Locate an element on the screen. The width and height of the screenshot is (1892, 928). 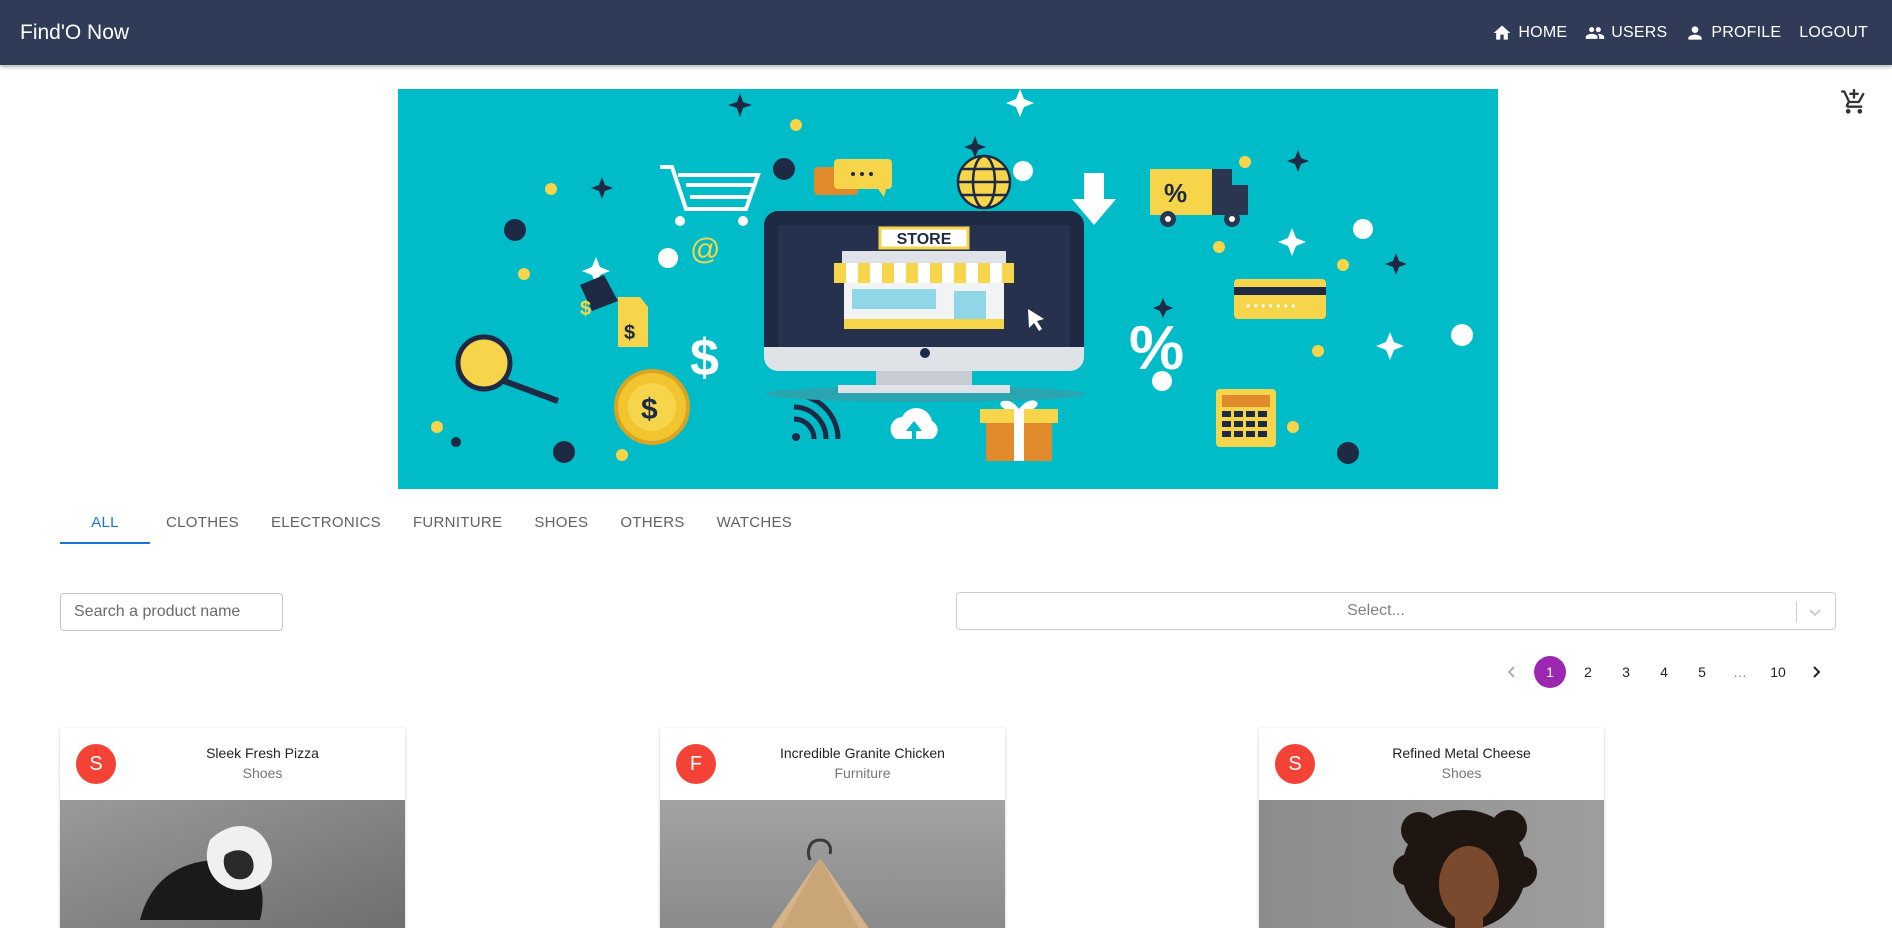
chevron-right-icon is located at coordinates (1817, 672).